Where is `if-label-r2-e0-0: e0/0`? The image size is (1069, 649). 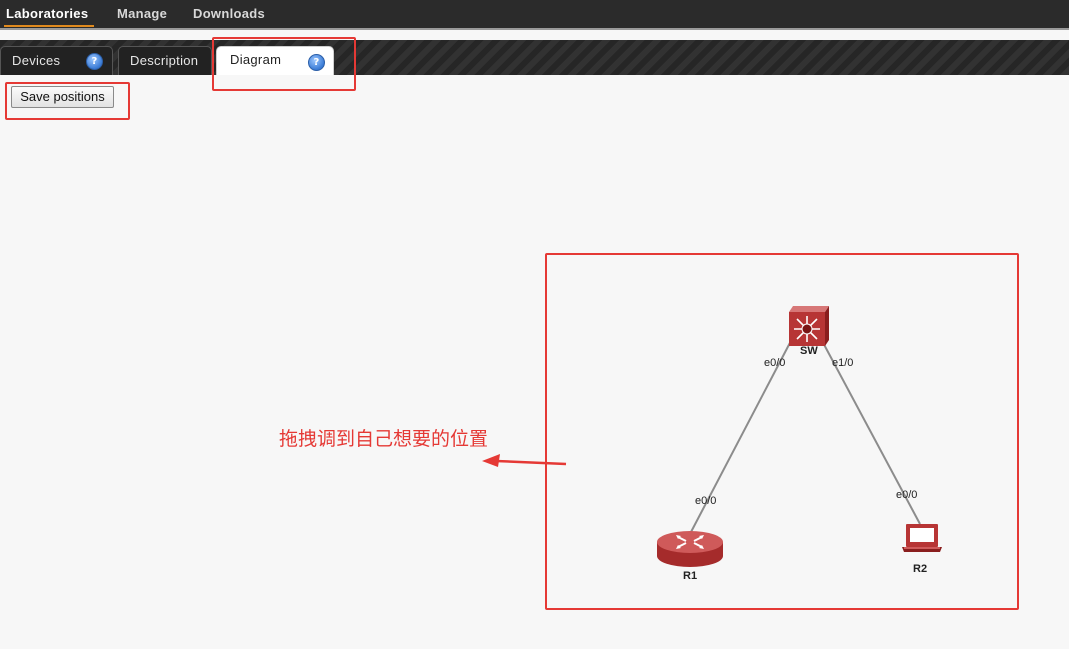
if-label-r2-e0-0: e0/0 is located at coordinates (907, 495).